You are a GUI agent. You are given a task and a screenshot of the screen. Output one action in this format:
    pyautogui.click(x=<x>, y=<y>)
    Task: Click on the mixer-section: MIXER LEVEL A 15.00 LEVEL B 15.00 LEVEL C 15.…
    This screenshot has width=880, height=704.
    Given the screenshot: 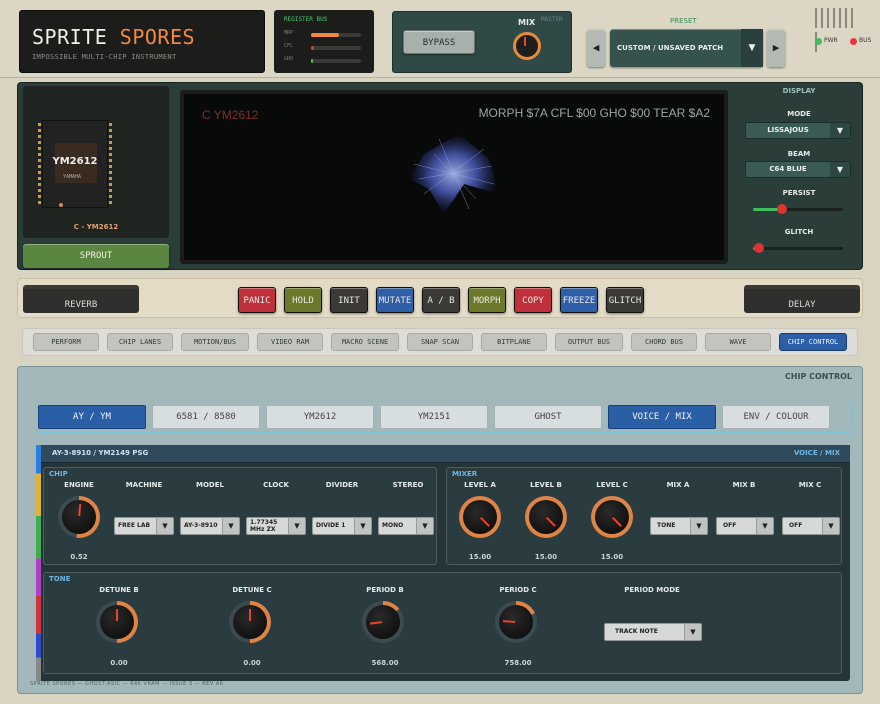 What is the action you would take?
    pyautogui.click(x=644, y=516)
    